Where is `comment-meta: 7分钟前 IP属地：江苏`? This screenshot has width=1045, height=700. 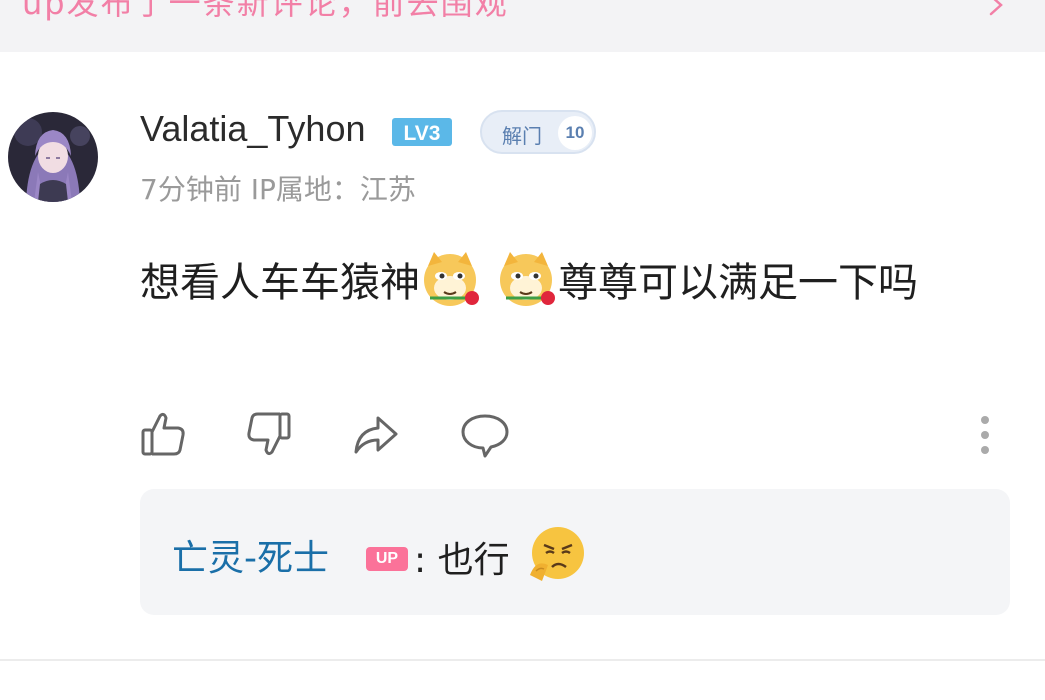
comment-meta: 7分钟前 IP属地：江苏 is located at coordinates (278, 189).